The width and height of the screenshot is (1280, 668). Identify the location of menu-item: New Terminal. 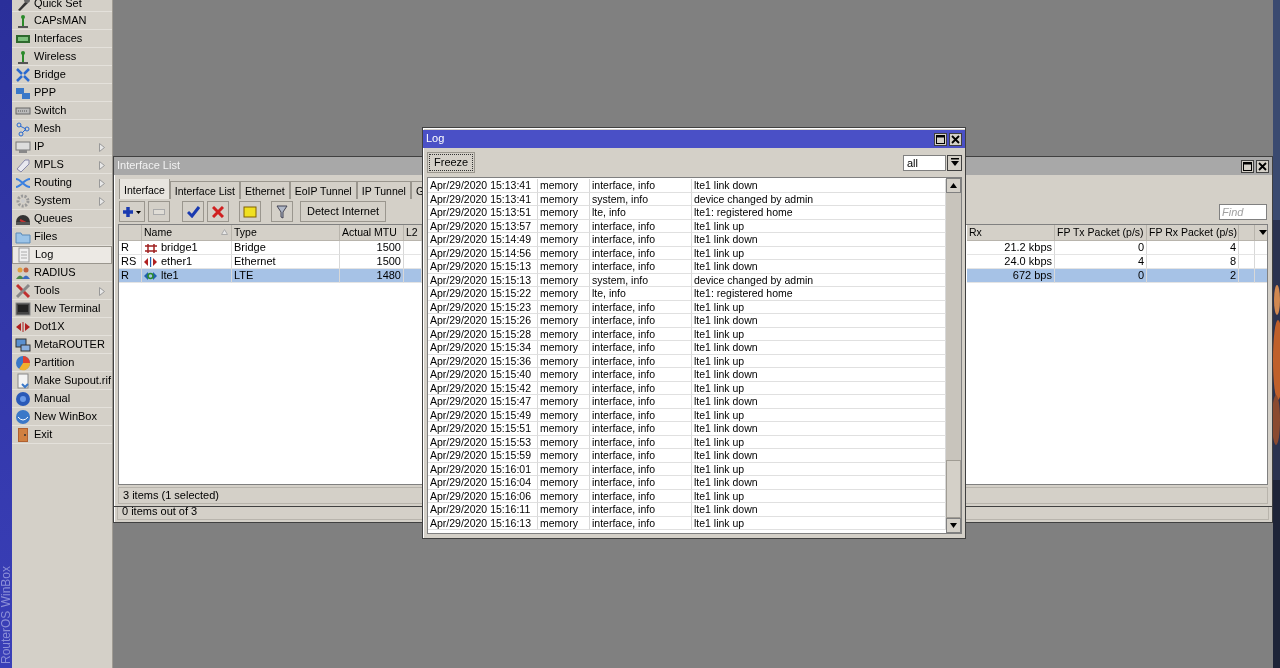
(62, 309).